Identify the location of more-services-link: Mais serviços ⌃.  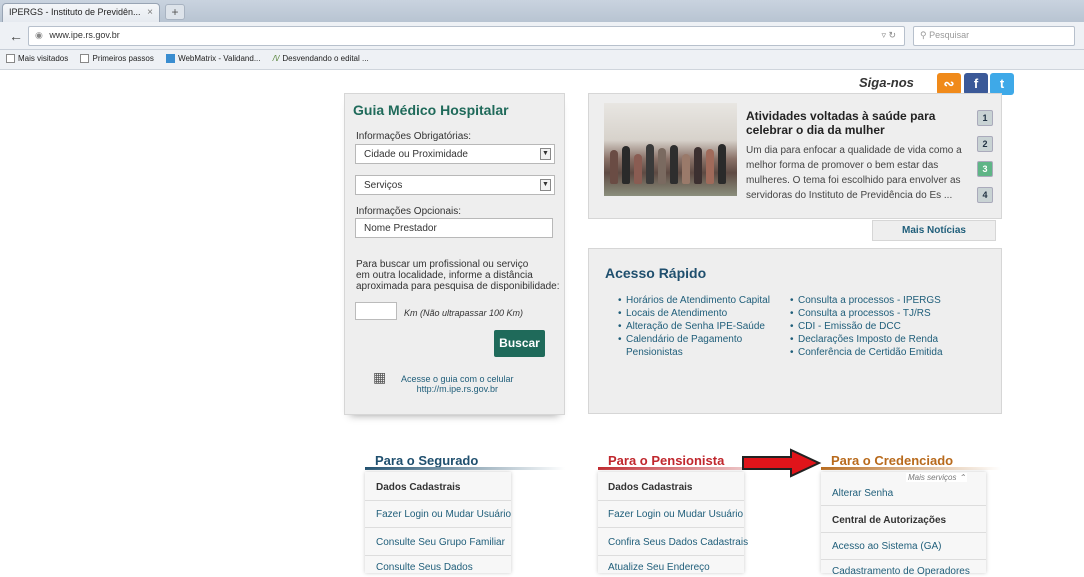
(937, 477).